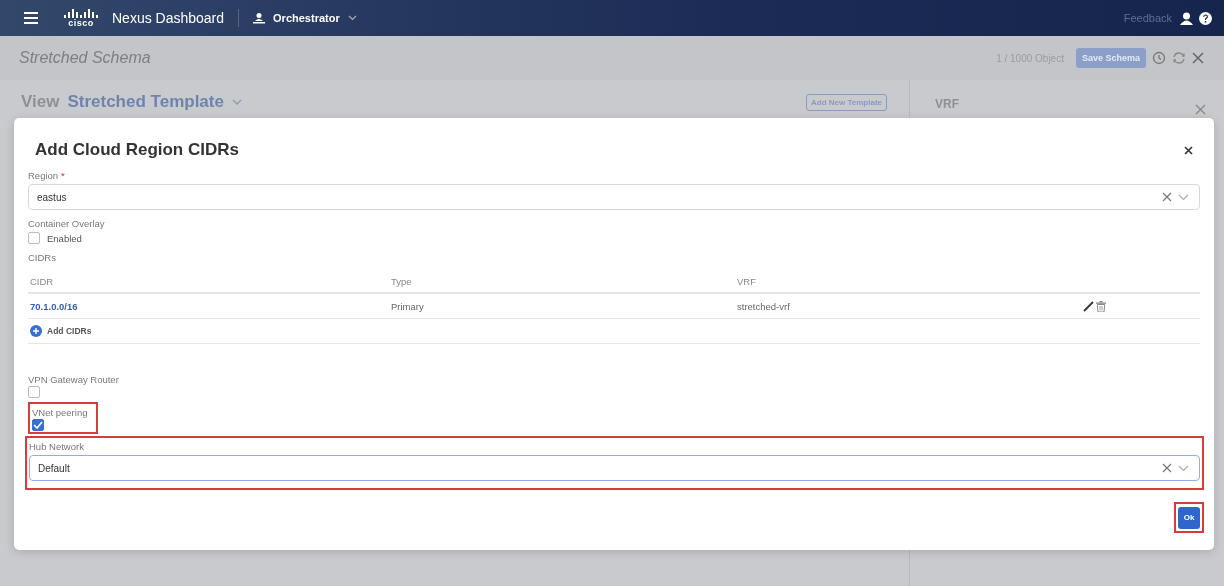 Image resolution: width=1224 pixels, height=586 pixels. I want to click on column-header: CIDR, so click(42, 281).